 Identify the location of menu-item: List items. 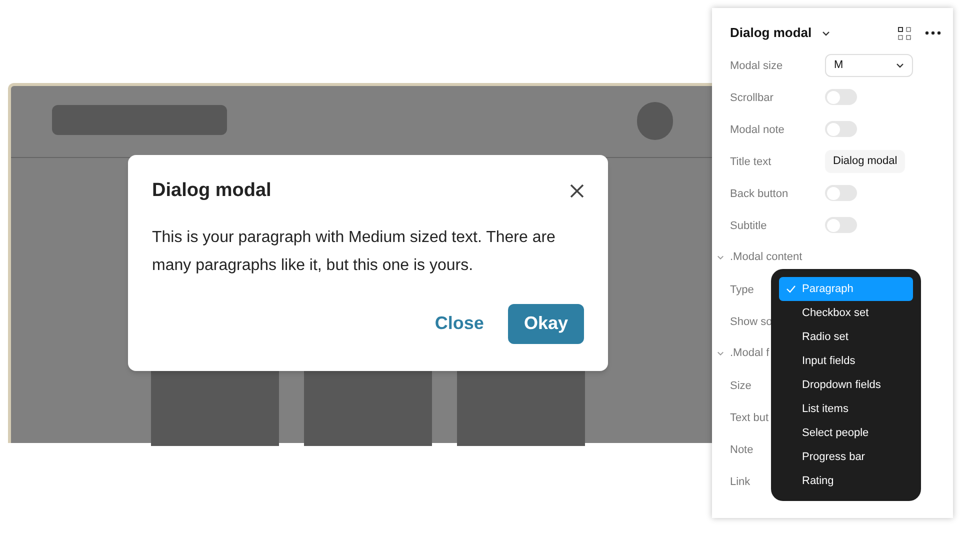
(846, 409).